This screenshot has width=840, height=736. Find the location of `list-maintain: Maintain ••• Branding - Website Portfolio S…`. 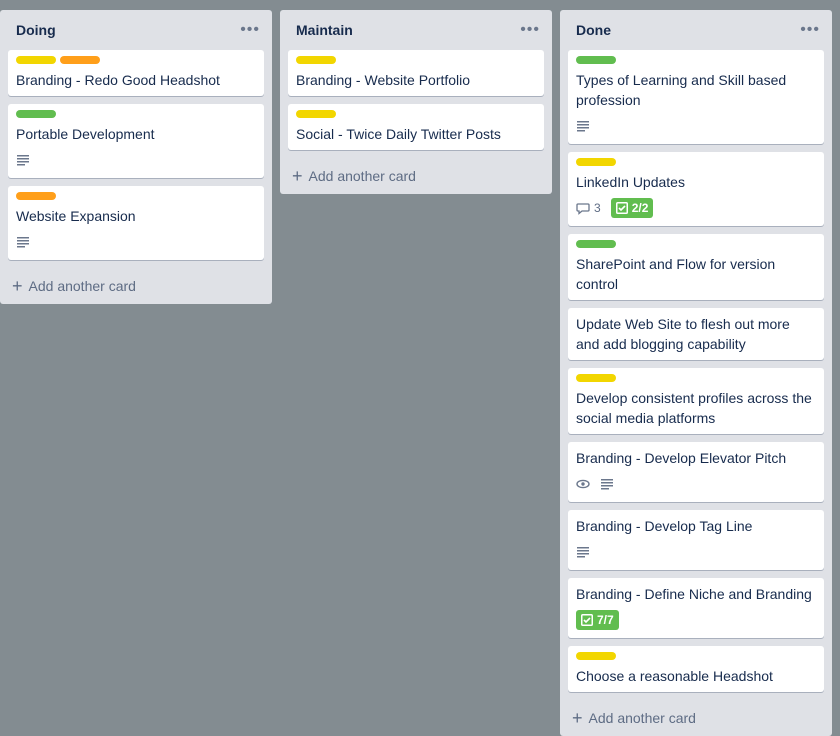

list-maintain: Maintain ••• Branding - Website Portfolio S… is located at coordinates (416, 102).